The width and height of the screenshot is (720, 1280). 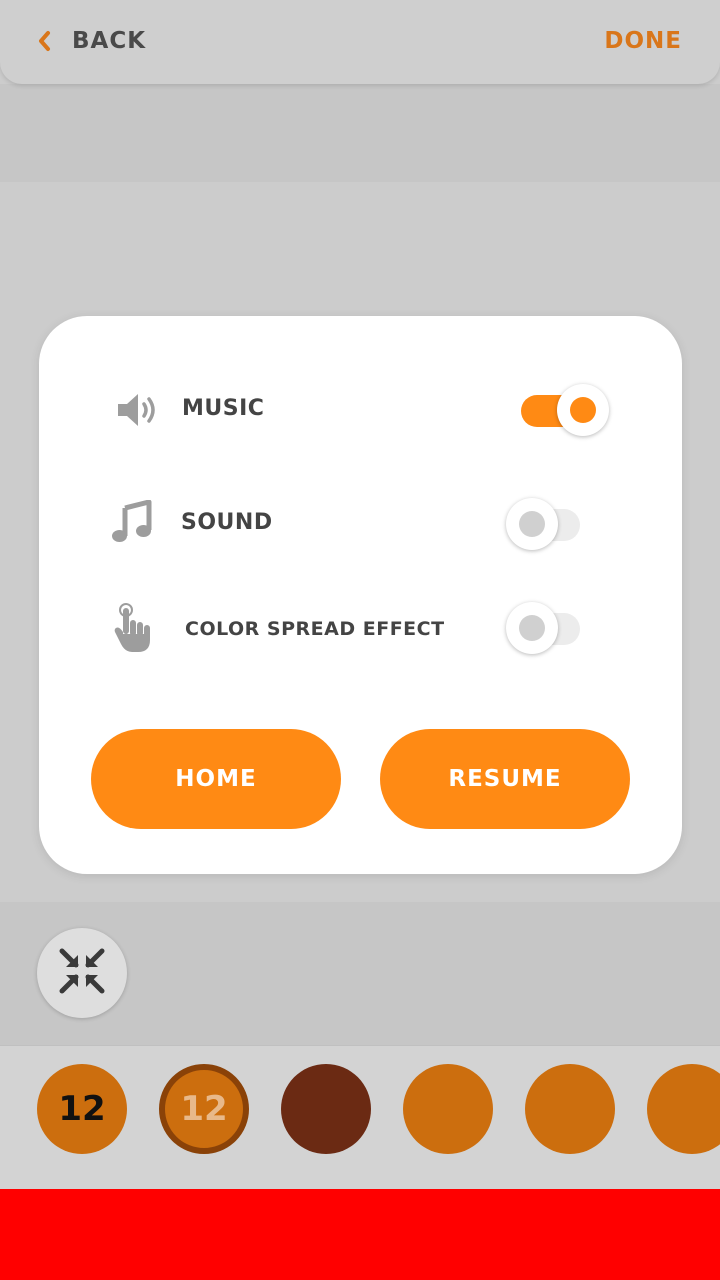 I want to click on background-band, so click(x=360, y=133).